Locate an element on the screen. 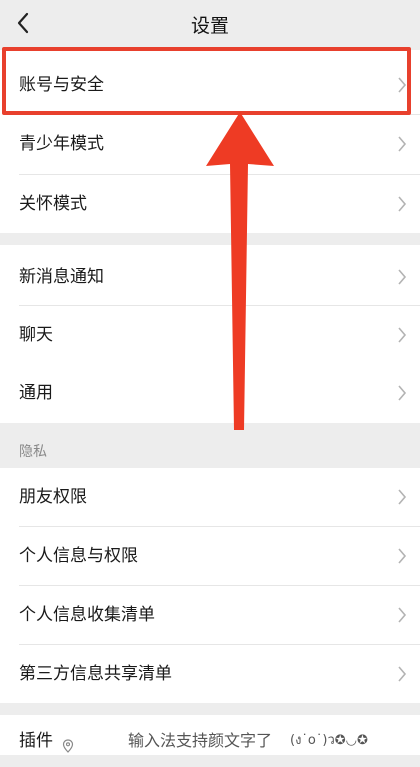 The image size is (420, 767). section-label-privacy: 隐私 is located at coordinates (33, 452).